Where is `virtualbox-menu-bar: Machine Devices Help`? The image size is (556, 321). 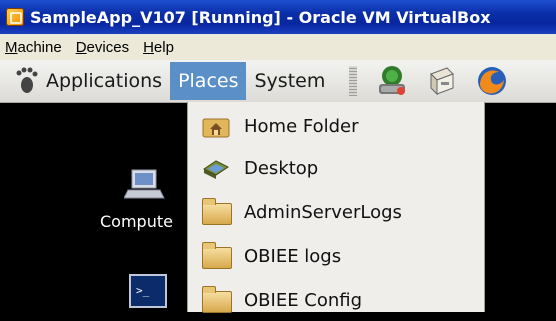
virtualbox-menu-bar: Machine Devices Help is located at coordinates (278, 47).